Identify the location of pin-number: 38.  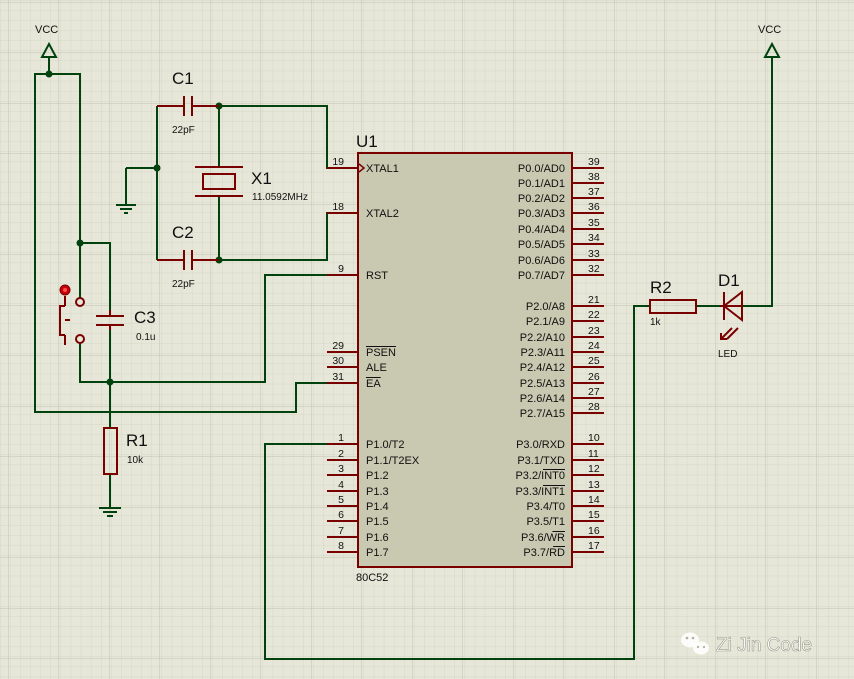
(594, 177).